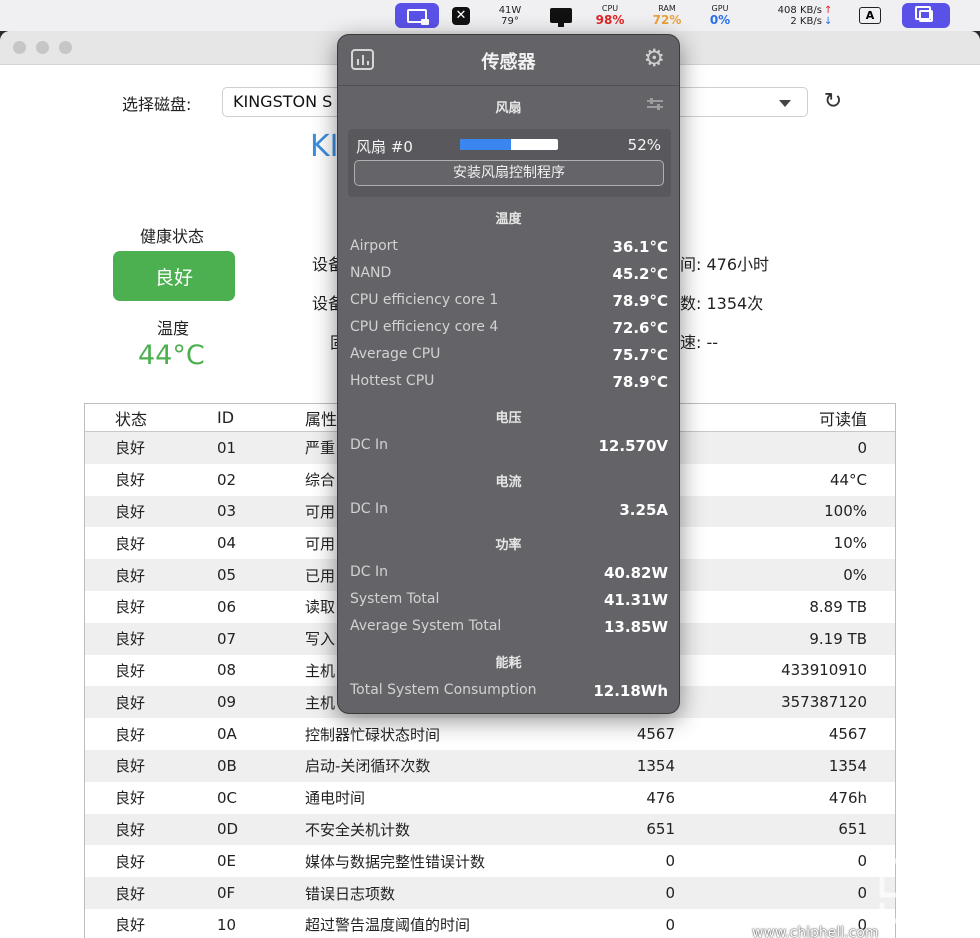  I want to click on popover-title: 传感器, so click(508, 62).